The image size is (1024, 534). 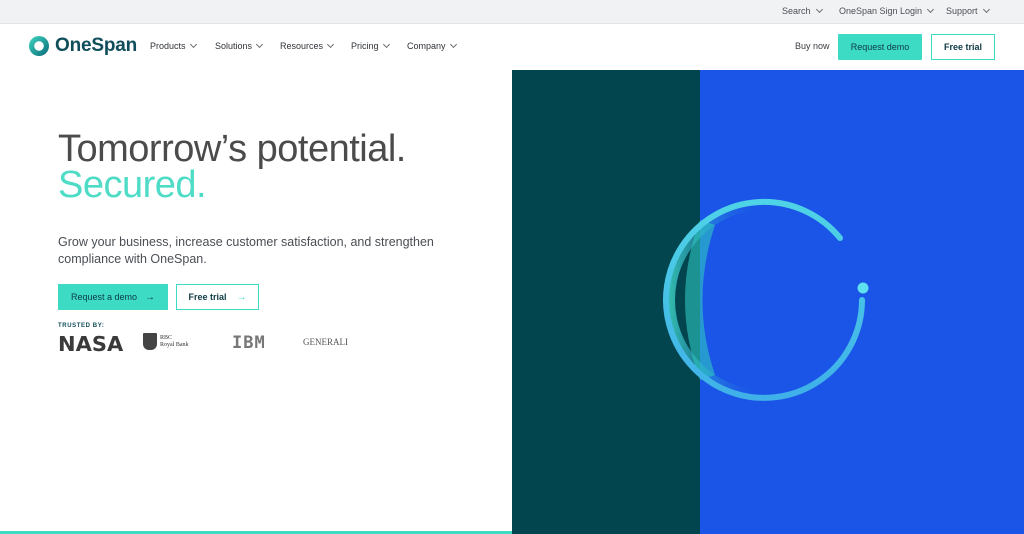 I want to click on buy-now-link: Buy now, so click(x=812, y=46).